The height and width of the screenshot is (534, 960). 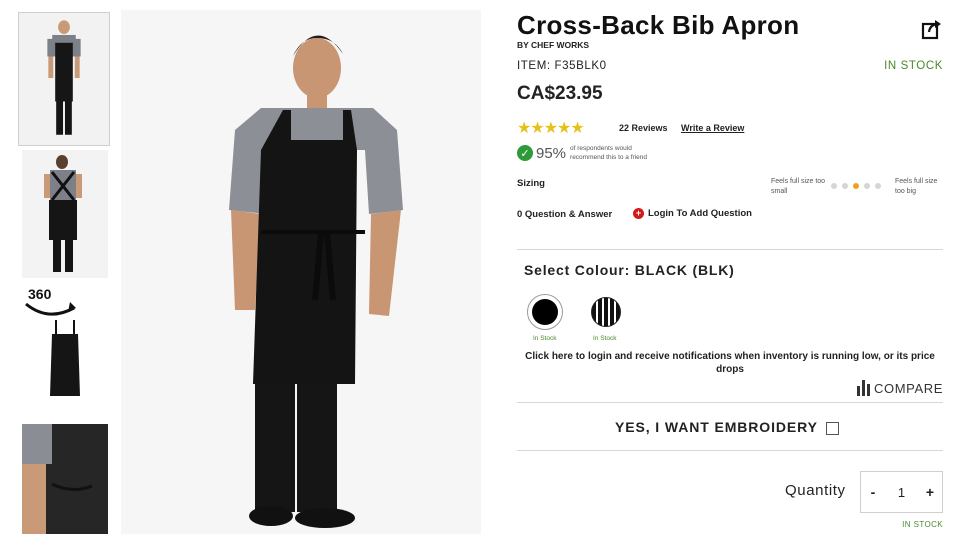 I want to click on thumbnail-front, so click(x=64, y=79).